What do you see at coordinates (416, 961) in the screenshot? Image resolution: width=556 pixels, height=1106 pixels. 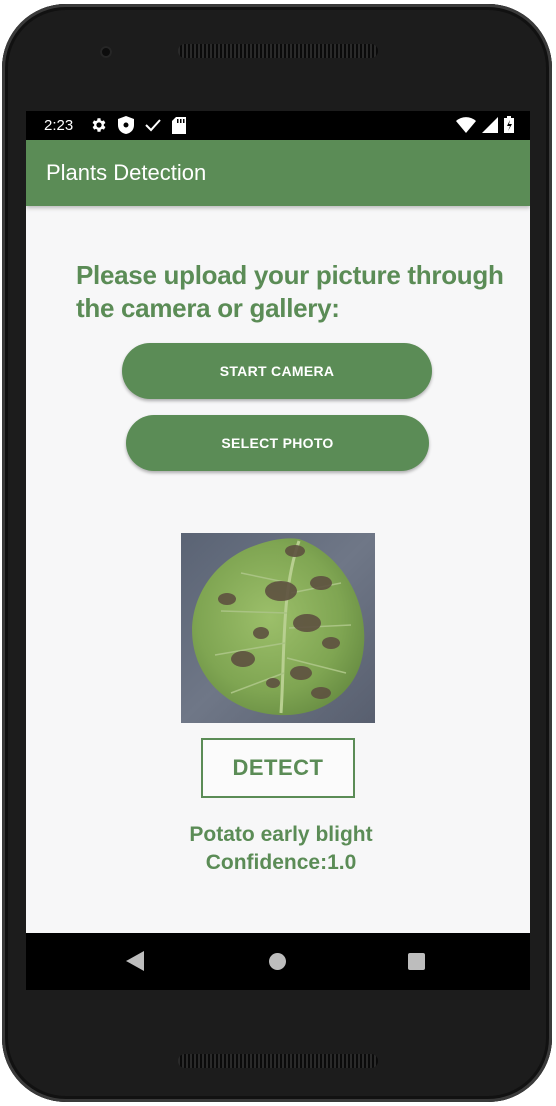 I see `recents-icon` at bounding box center [416, 961].